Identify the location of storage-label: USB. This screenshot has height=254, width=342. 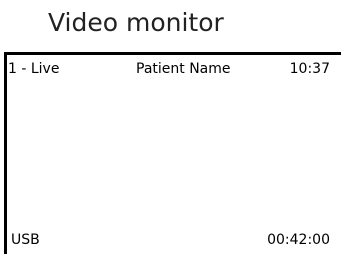
(25, 240).